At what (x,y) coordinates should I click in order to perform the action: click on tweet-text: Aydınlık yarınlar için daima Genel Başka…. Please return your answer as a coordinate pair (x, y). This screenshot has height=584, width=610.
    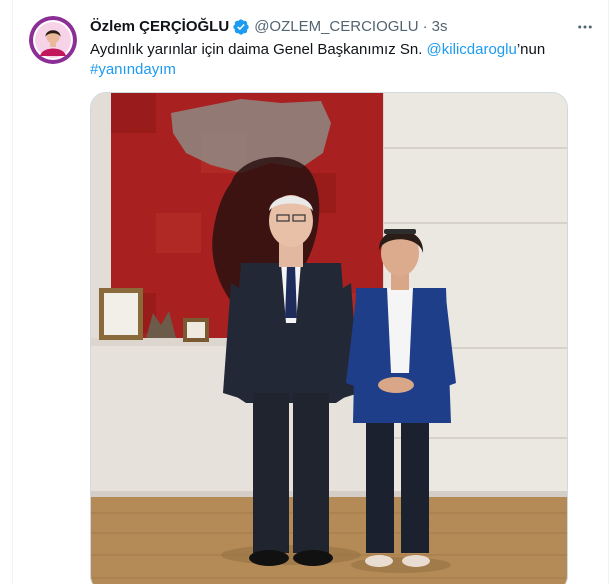
    Looking at the image, I should click on (340, 60).